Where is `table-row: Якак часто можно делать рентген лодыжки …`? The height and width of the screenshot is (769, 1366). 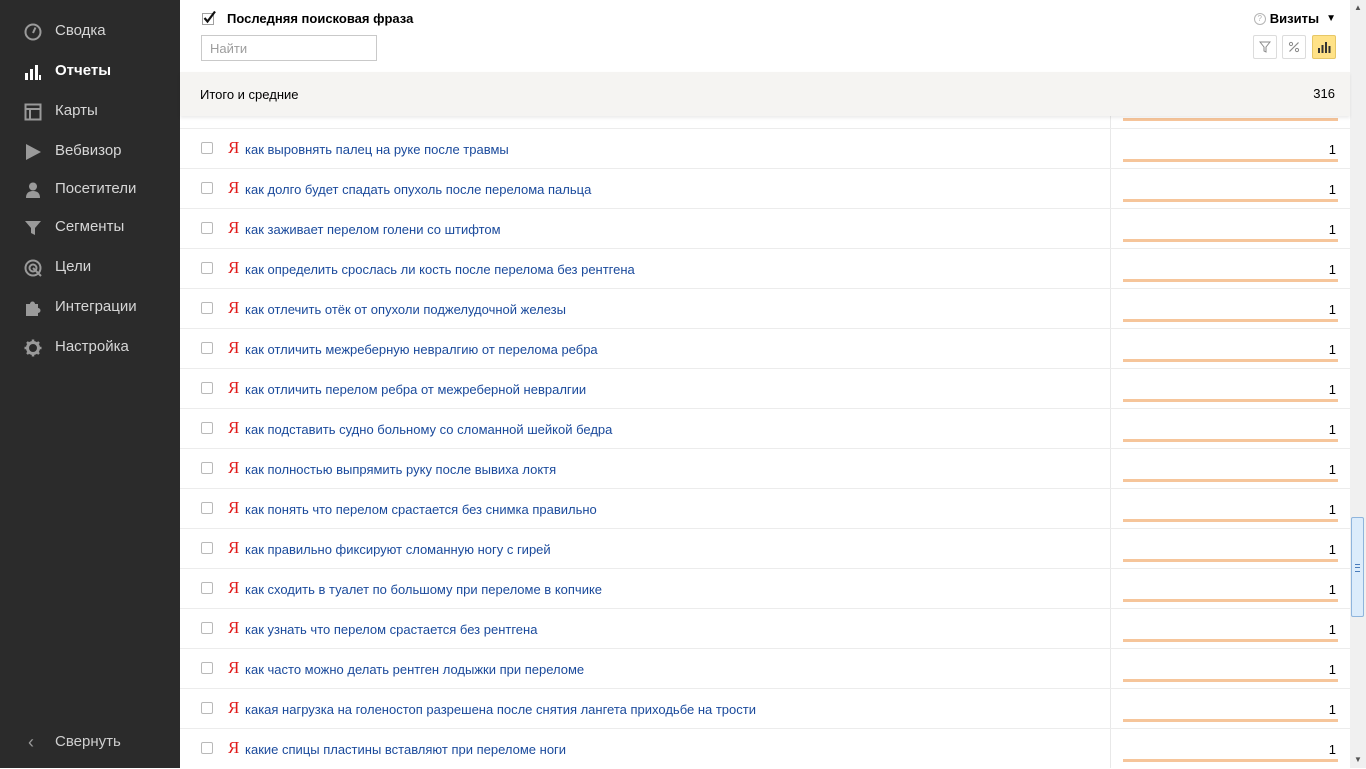 table-row: Якак часто можно делать рентген лодыжки … is located at coordinates (765, 668).